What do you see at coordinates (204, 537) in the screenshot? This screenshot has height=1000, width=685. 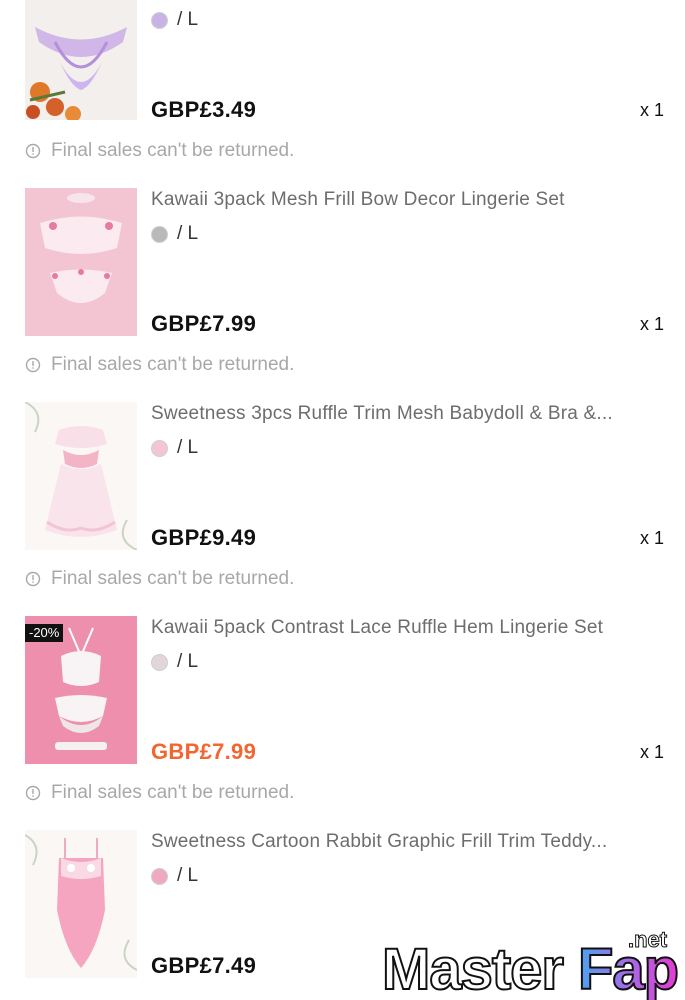 I see `price: GBP£9.49` at bounding box center [204, 537].